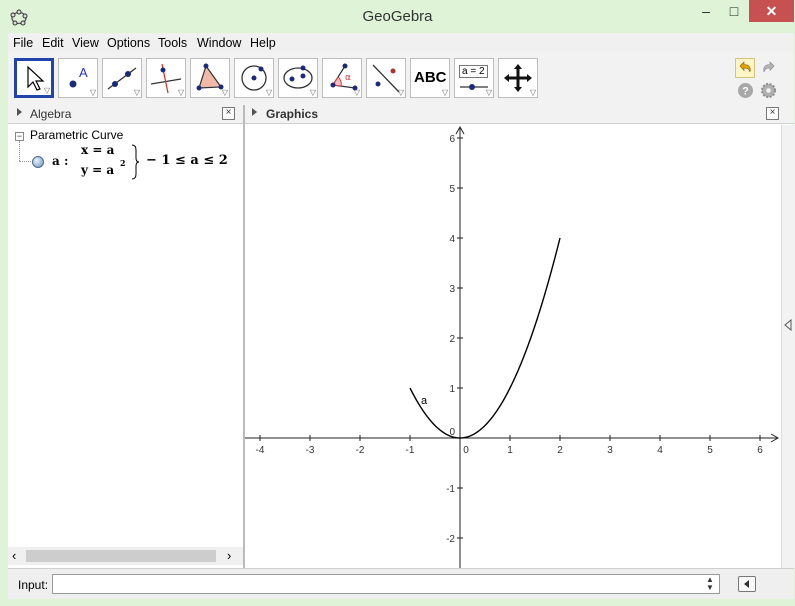 This screenshot has width=795, height=606. I want to click on angle-tool-letter: α, so click(348, 78).